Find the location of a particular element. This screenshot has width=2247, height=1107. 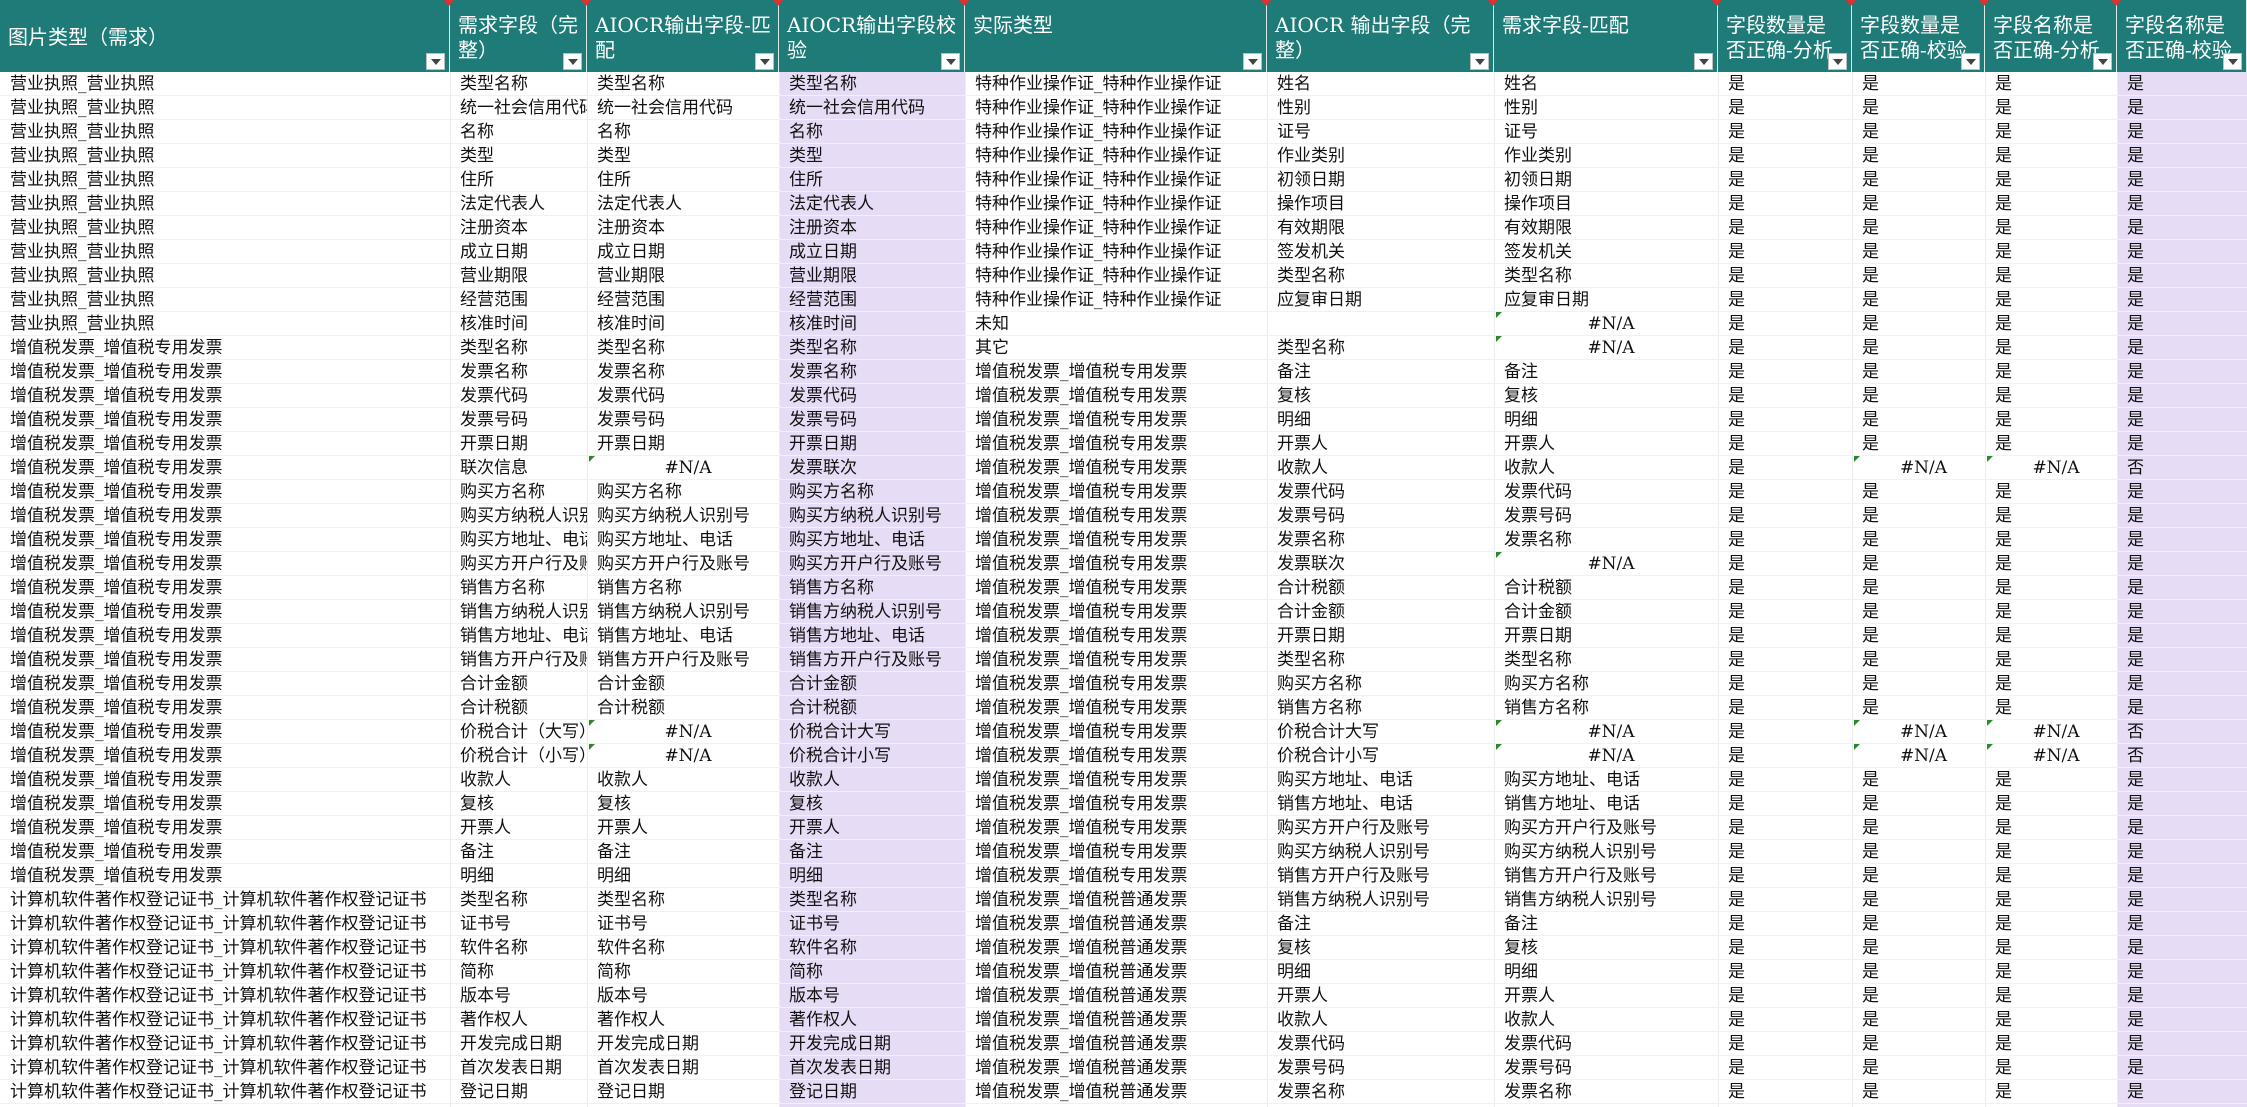

header-count-analysis: 字段数量是否正确-分析 is located at coordinates (1785, 36).